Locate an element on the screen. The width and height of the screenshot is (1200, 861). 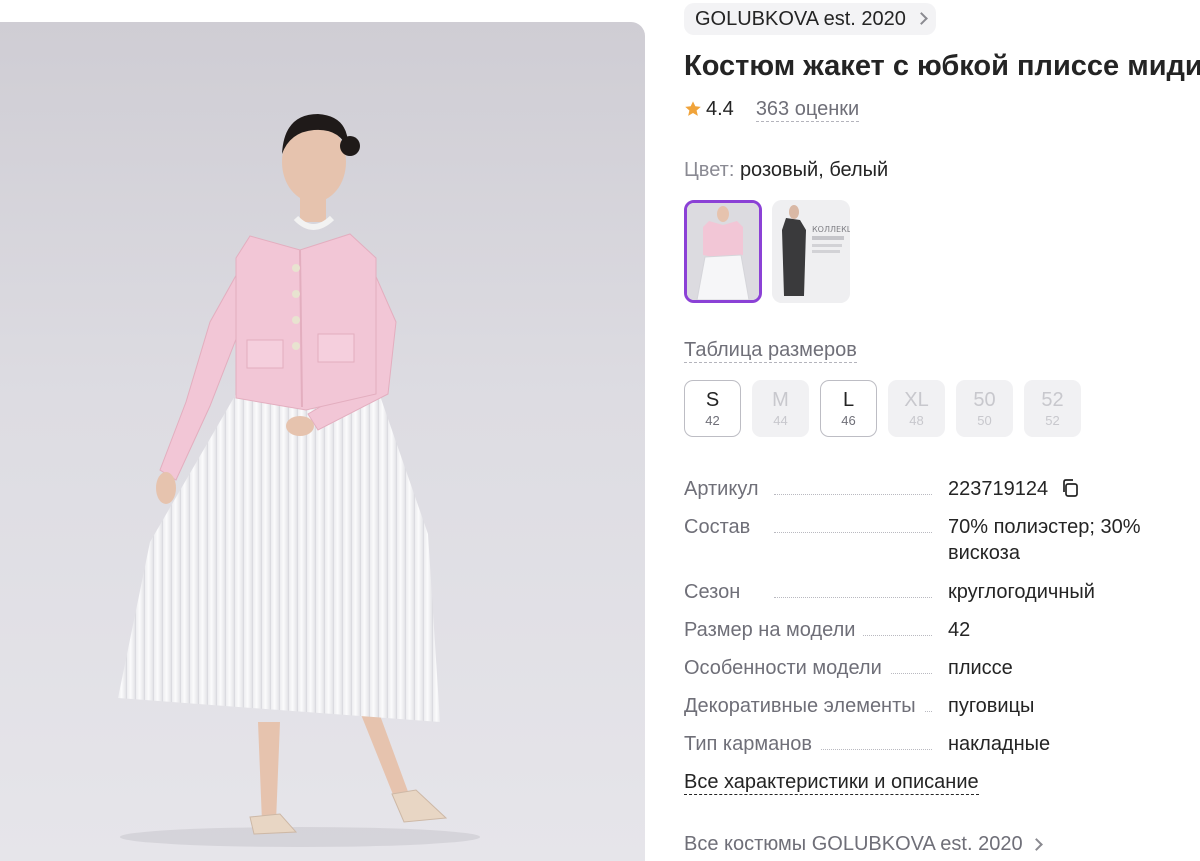
size-ru: 52 is located at coordinates (1052, 420).